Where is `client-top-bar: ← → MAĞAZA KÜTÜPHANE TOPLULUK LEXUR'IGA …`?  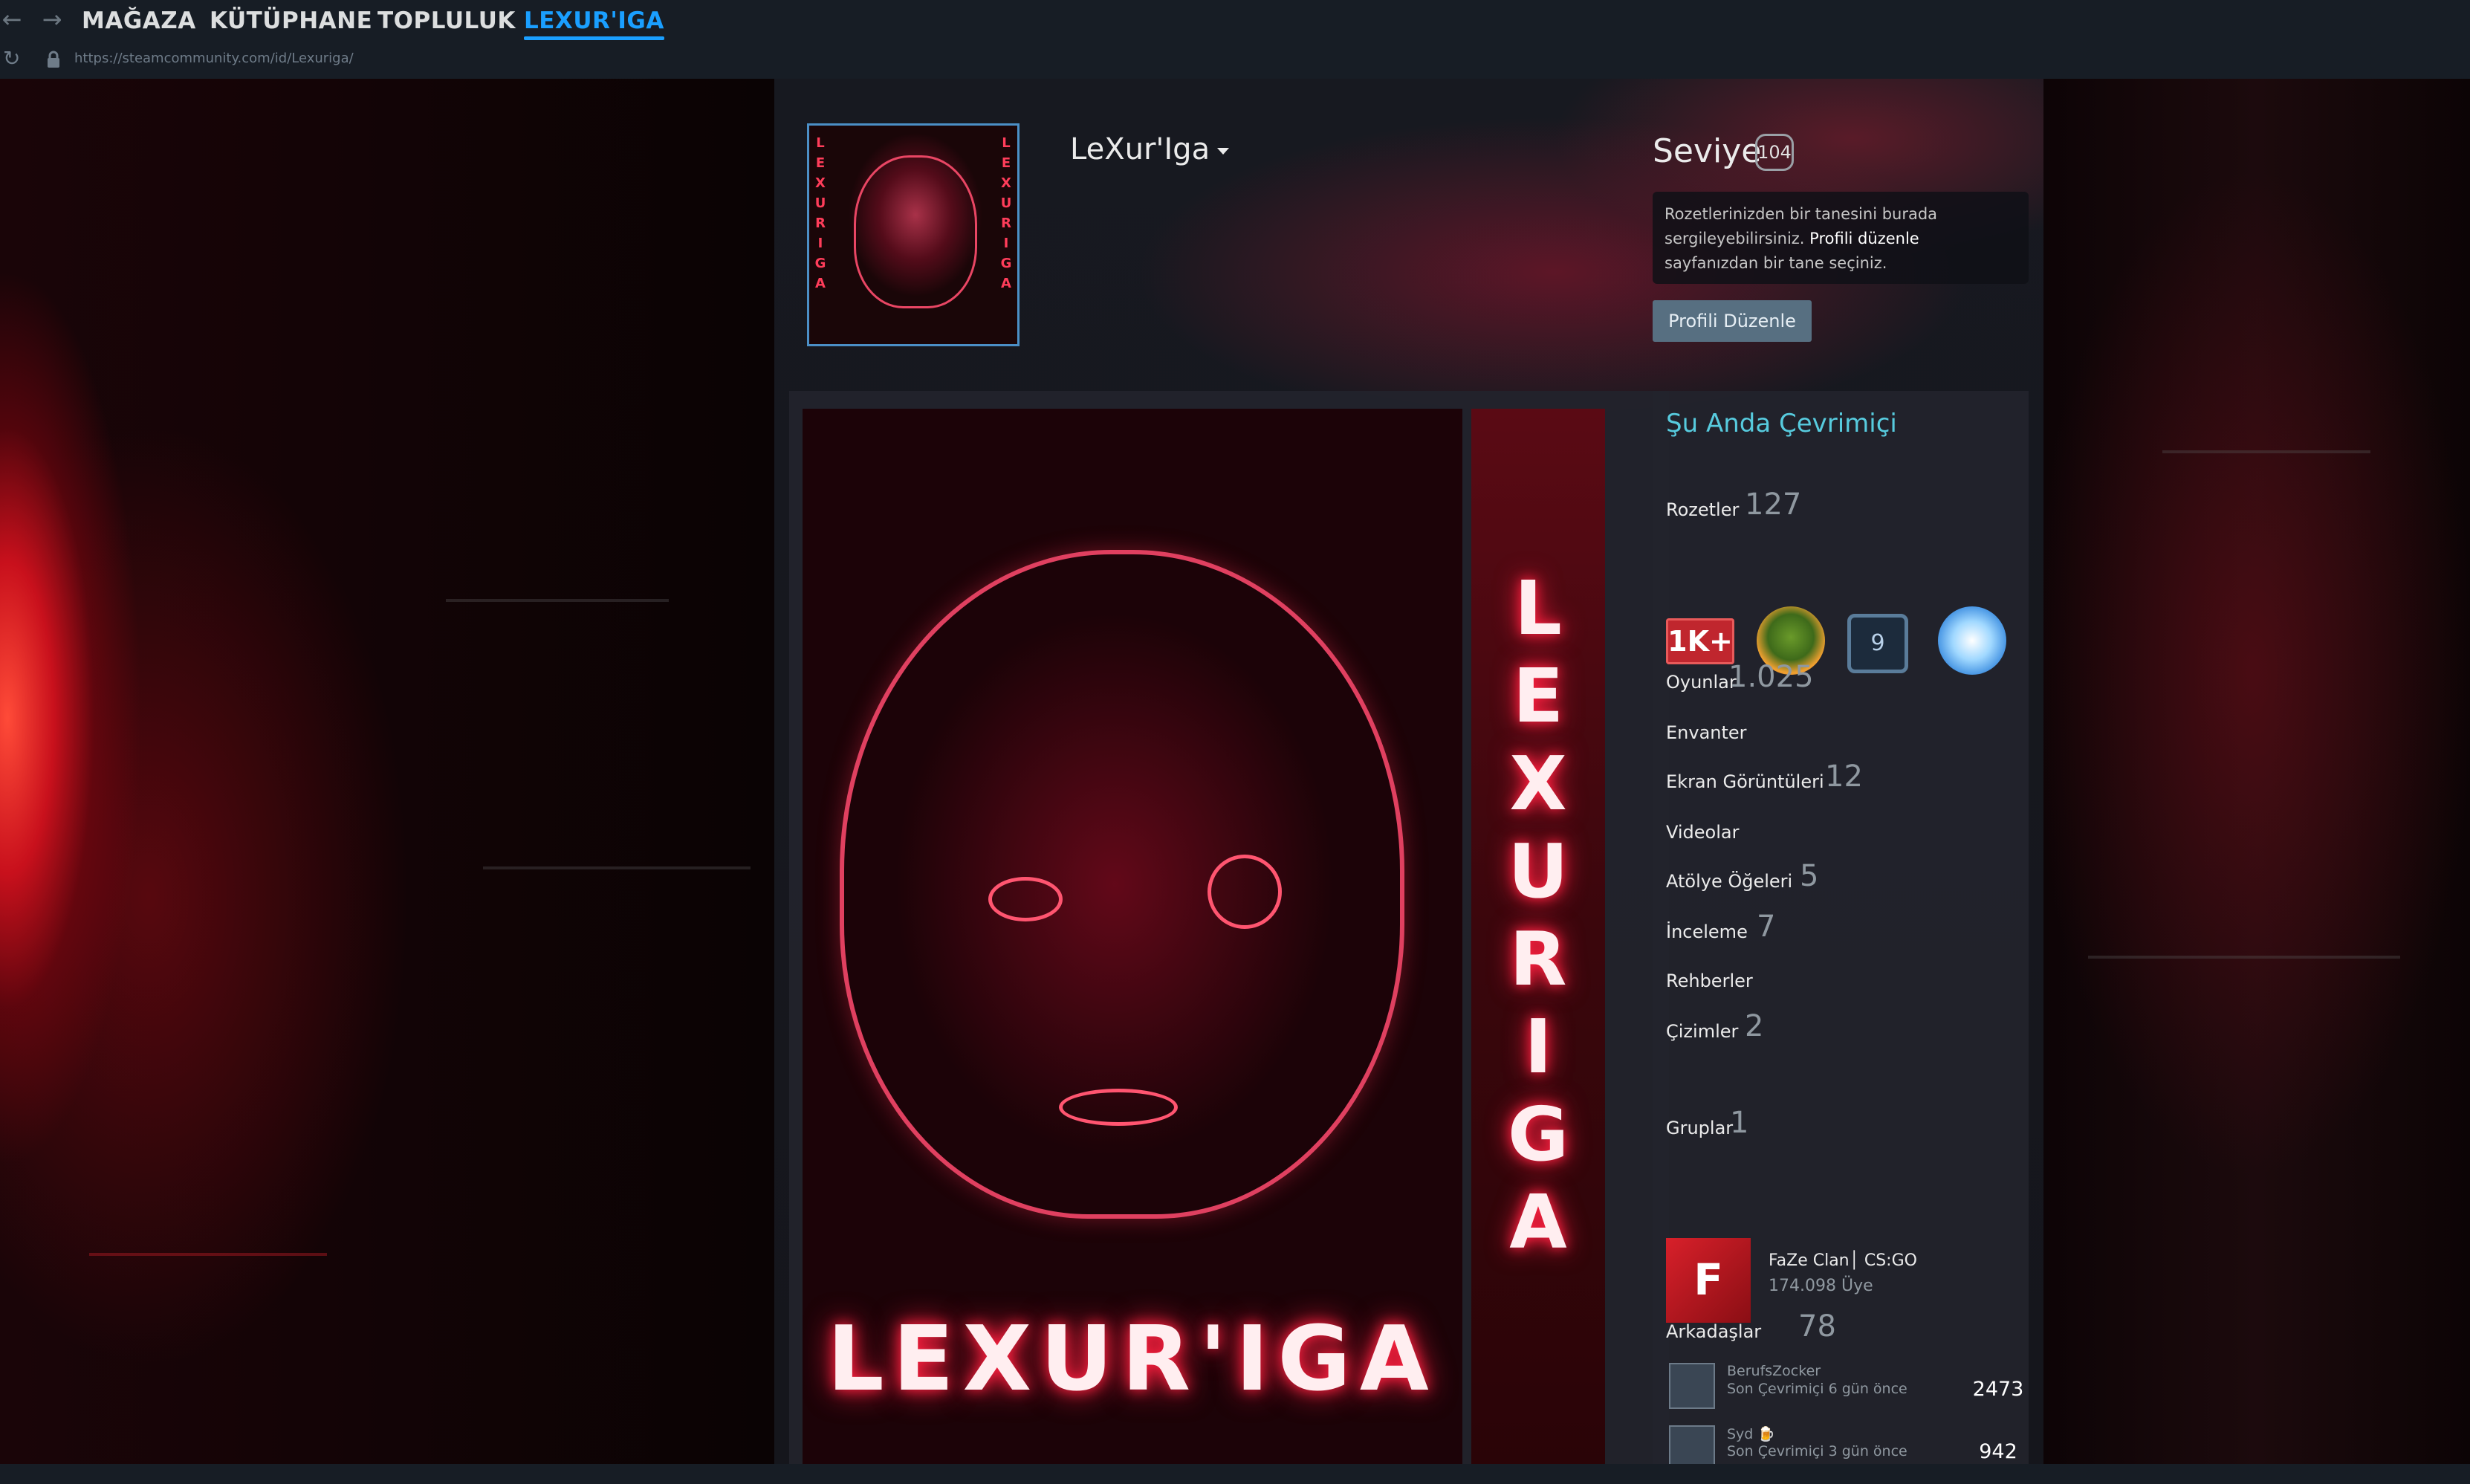
client-top-bar: ← → MAĞAZA KÜTÜPHANE TOPLULUK LEXUR'IGA … is located at coordinates (1235, 39).